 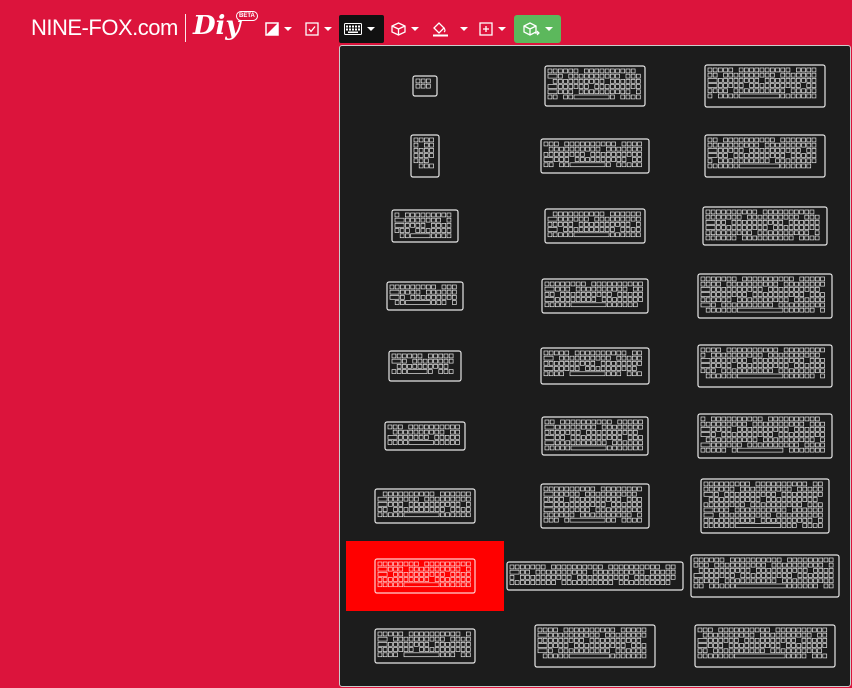 I want to click on layout-option-tkl, so click(x=595, y=646).